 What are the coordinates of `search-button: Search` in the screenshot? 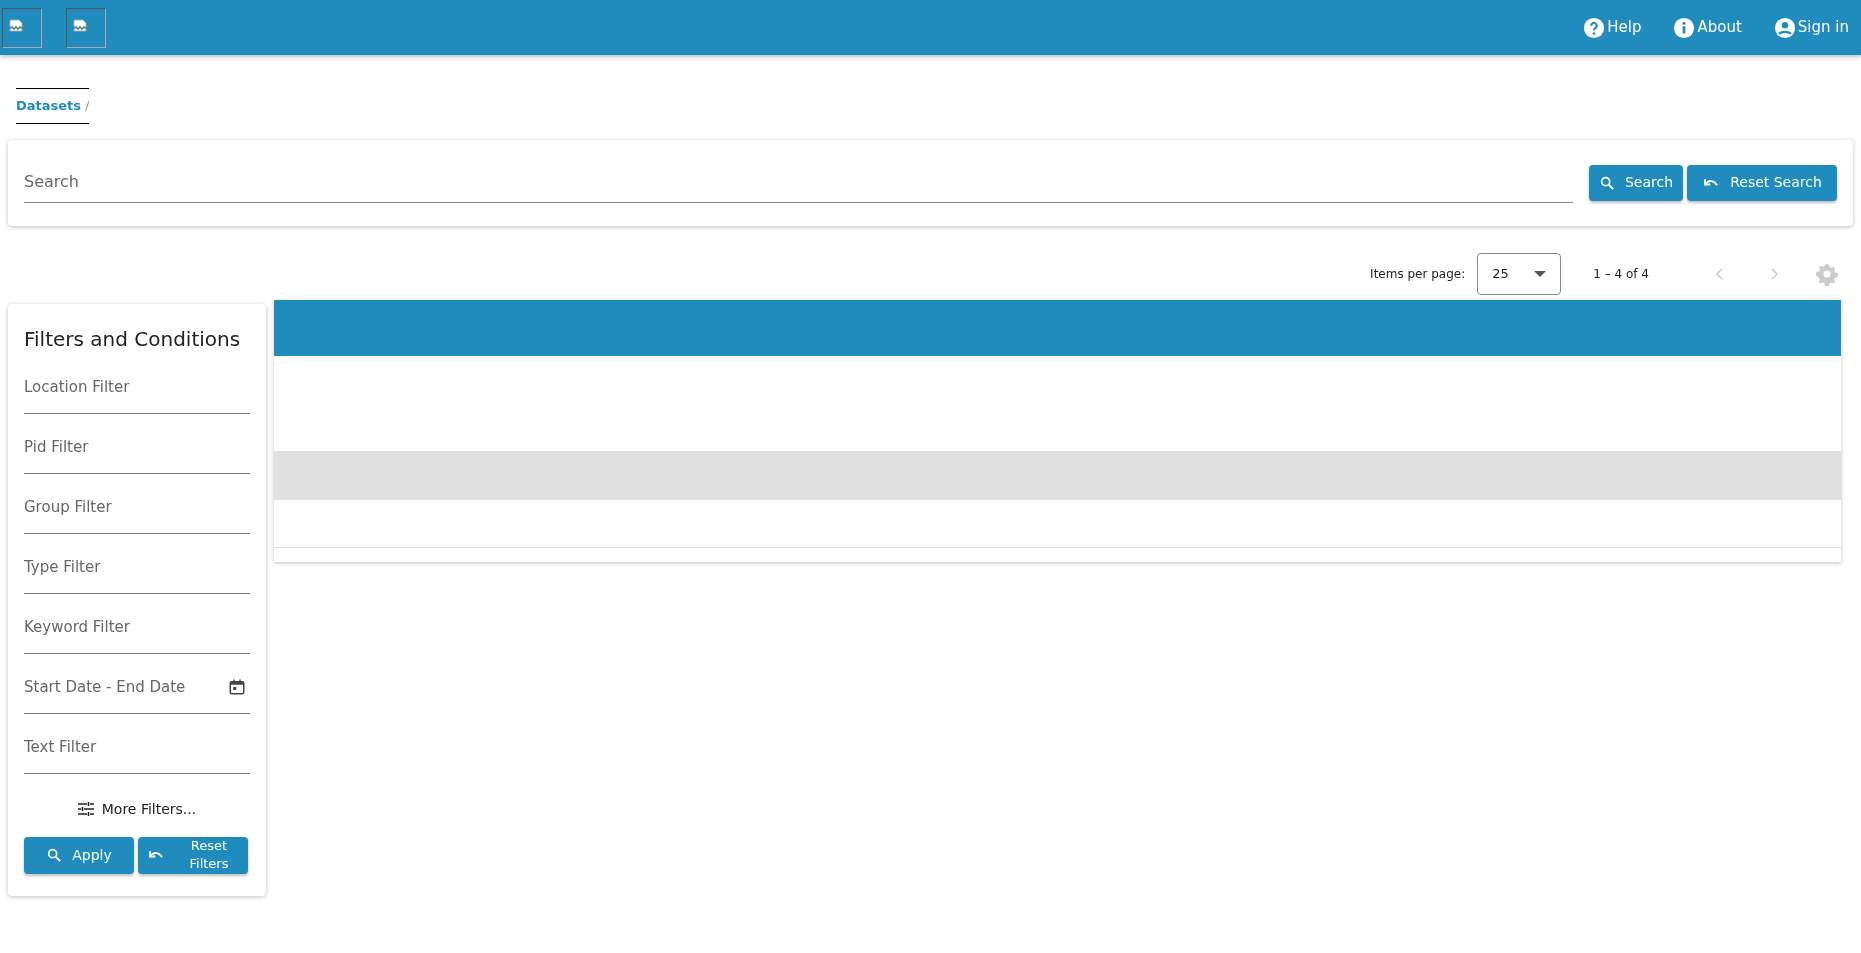 It's located at (1636, 182).